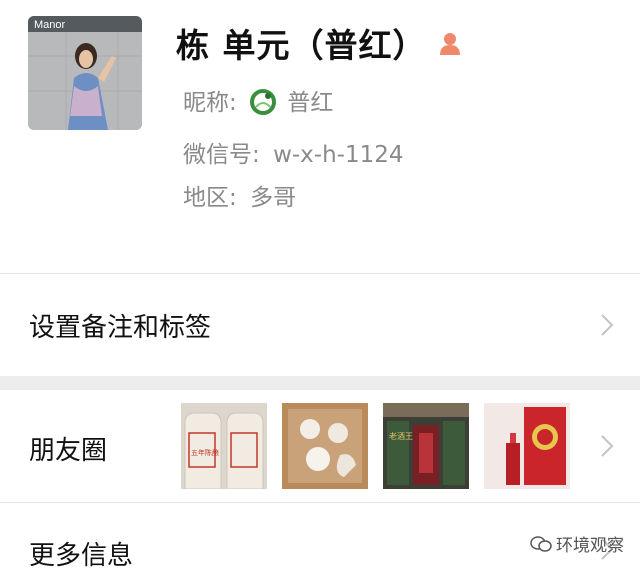 The height and width of the screenshot is (572, 640). I want to click on region-label: 地区:, so click(210, 198).